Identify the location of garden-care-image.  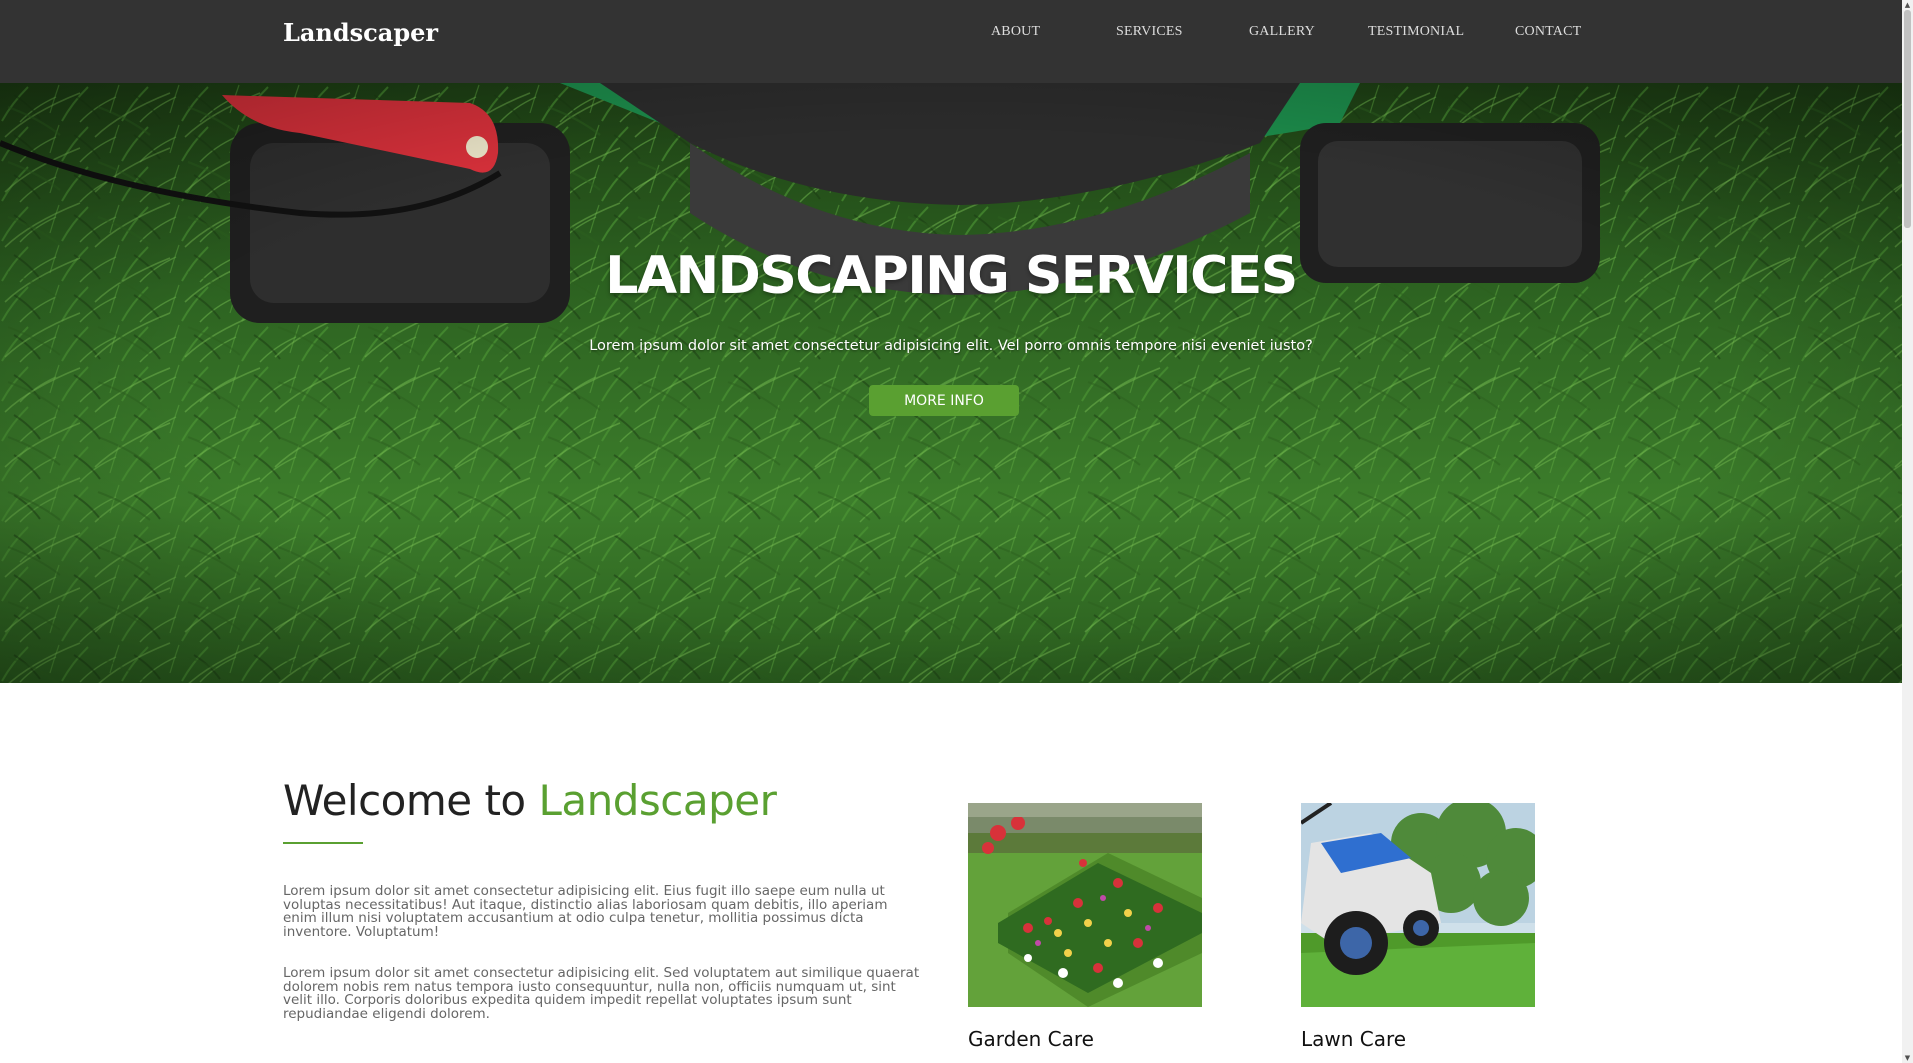
(1085, 905).